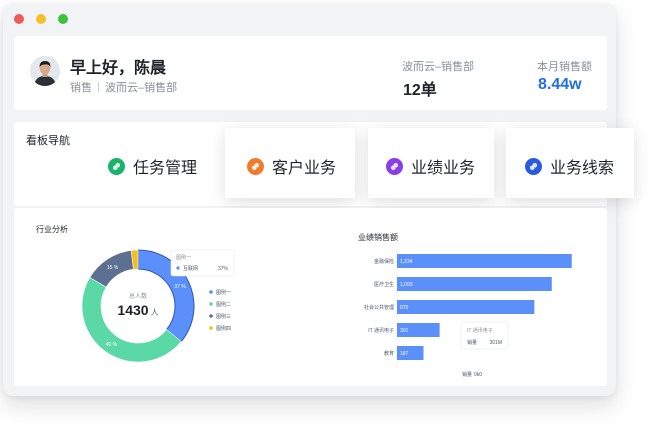  What do you see at coordinates (582, 168) in the screenshot?
I see `nav-item-label: 业务线索` at bounding box center [582, 168].